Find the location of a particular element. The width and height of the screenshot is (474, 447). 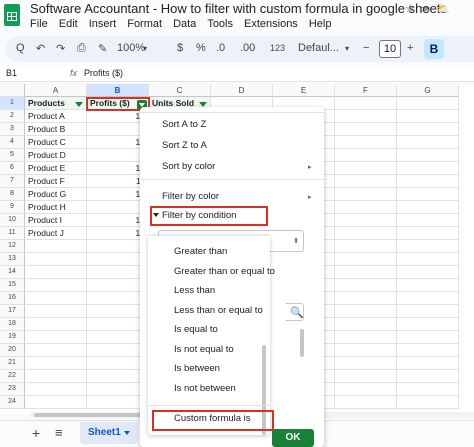

all-sheets-icon: ≡ is located at coordinates (59, 432).